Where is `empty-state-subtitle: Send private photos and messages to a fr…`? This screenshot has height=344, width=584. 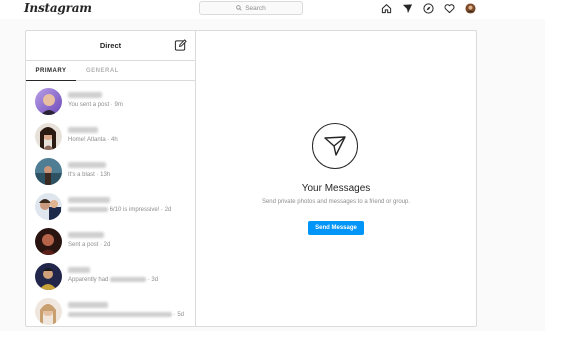 empty-state-subtitle: Send private photos and messages to a fr… is located at coordinates (336, 202).